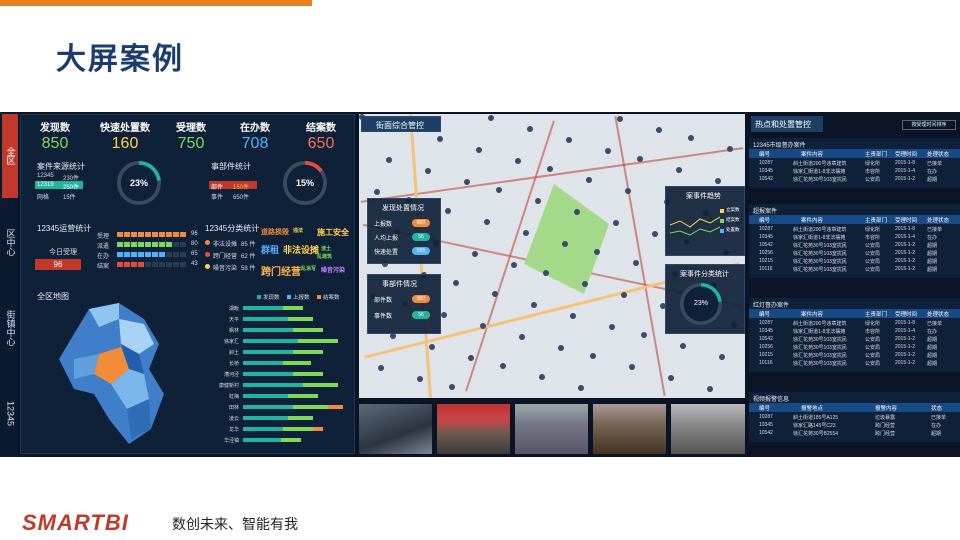  I want to click on table-cell: 斜土街道200号违章建筑, so click(820, 230).